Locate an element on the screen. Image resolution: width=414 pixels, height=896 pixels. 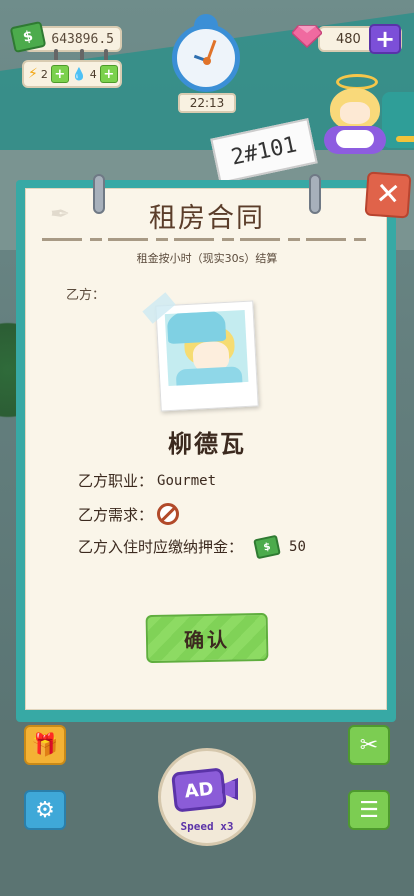
occupation-row: 乙方职业： Gourmet is located at coordinates (147, 480).